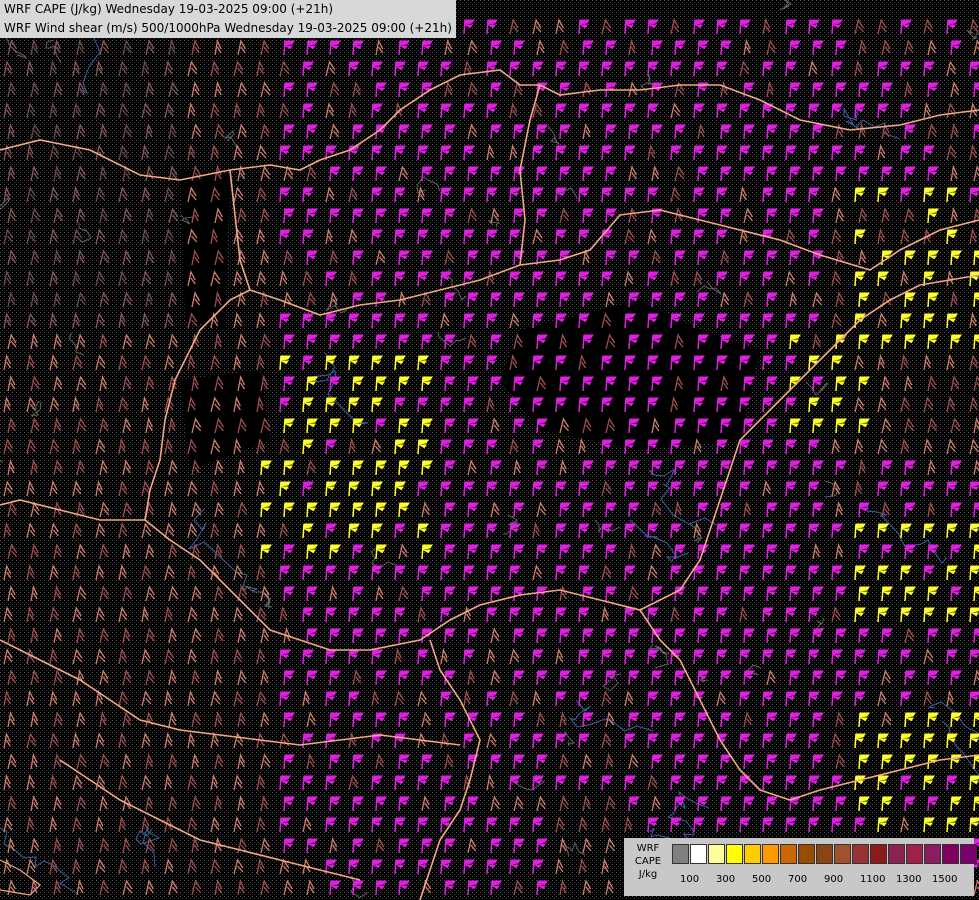 The image size is (979, 900). I want to click on legend-tick-label: 100, so click(690, 879).